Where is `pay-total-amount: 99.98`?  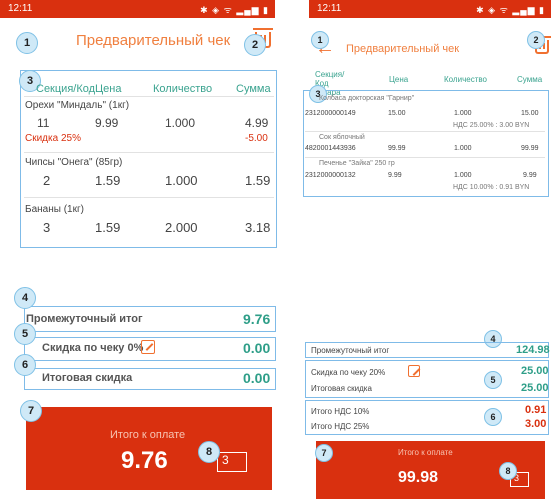 pay-total-amount: 99.98 is located at coordinates (418, 477).